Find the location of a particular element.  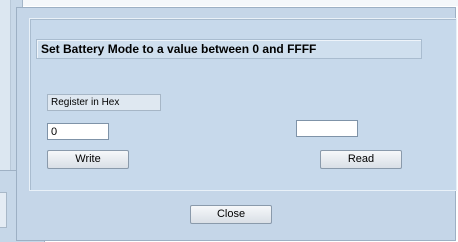

read-button: Read is located at coordinates (361, 159).